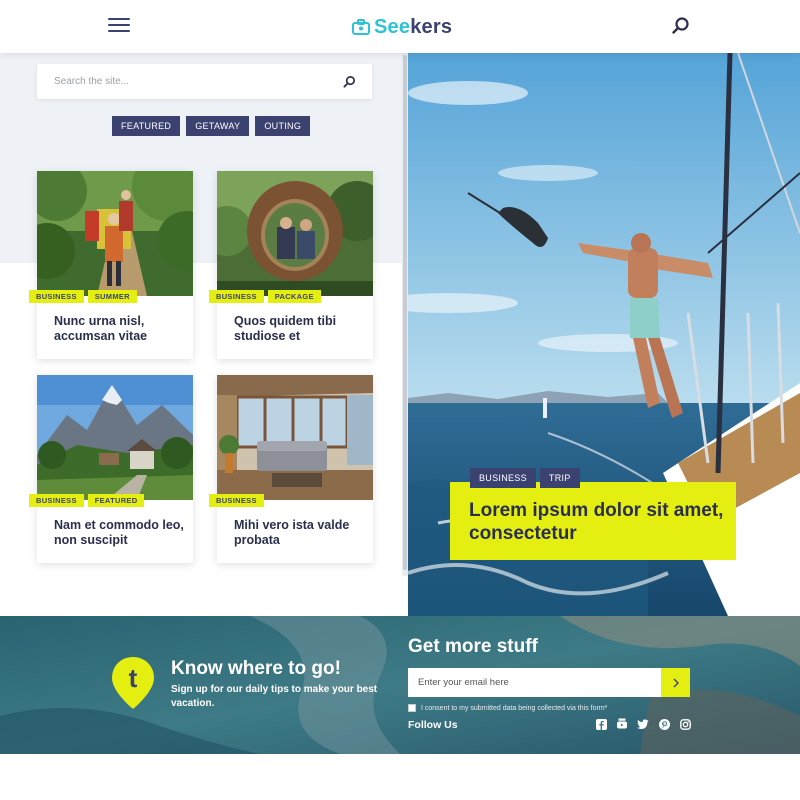  I want to click on tag-package: PACKAGE, so click(294, 296).